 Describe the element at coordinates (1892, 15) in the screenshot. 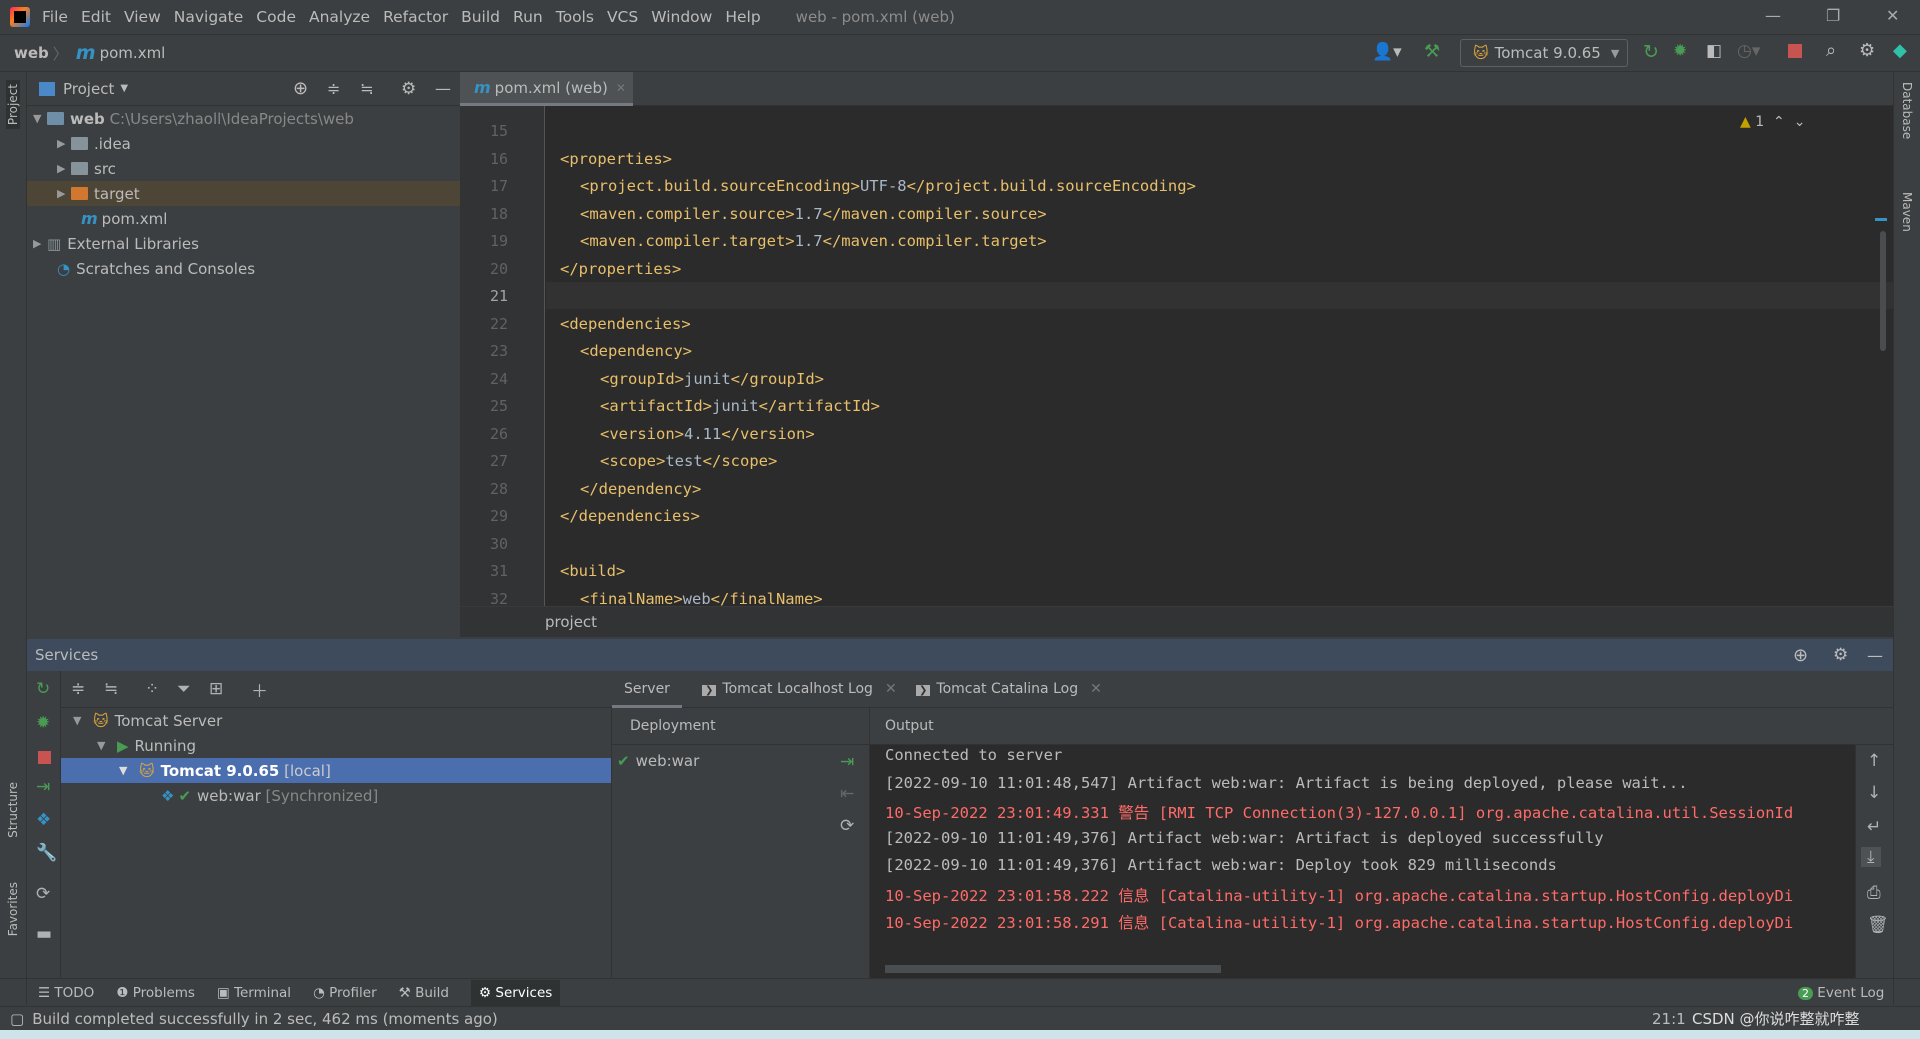

I see `close-icon: ✕` at that location.